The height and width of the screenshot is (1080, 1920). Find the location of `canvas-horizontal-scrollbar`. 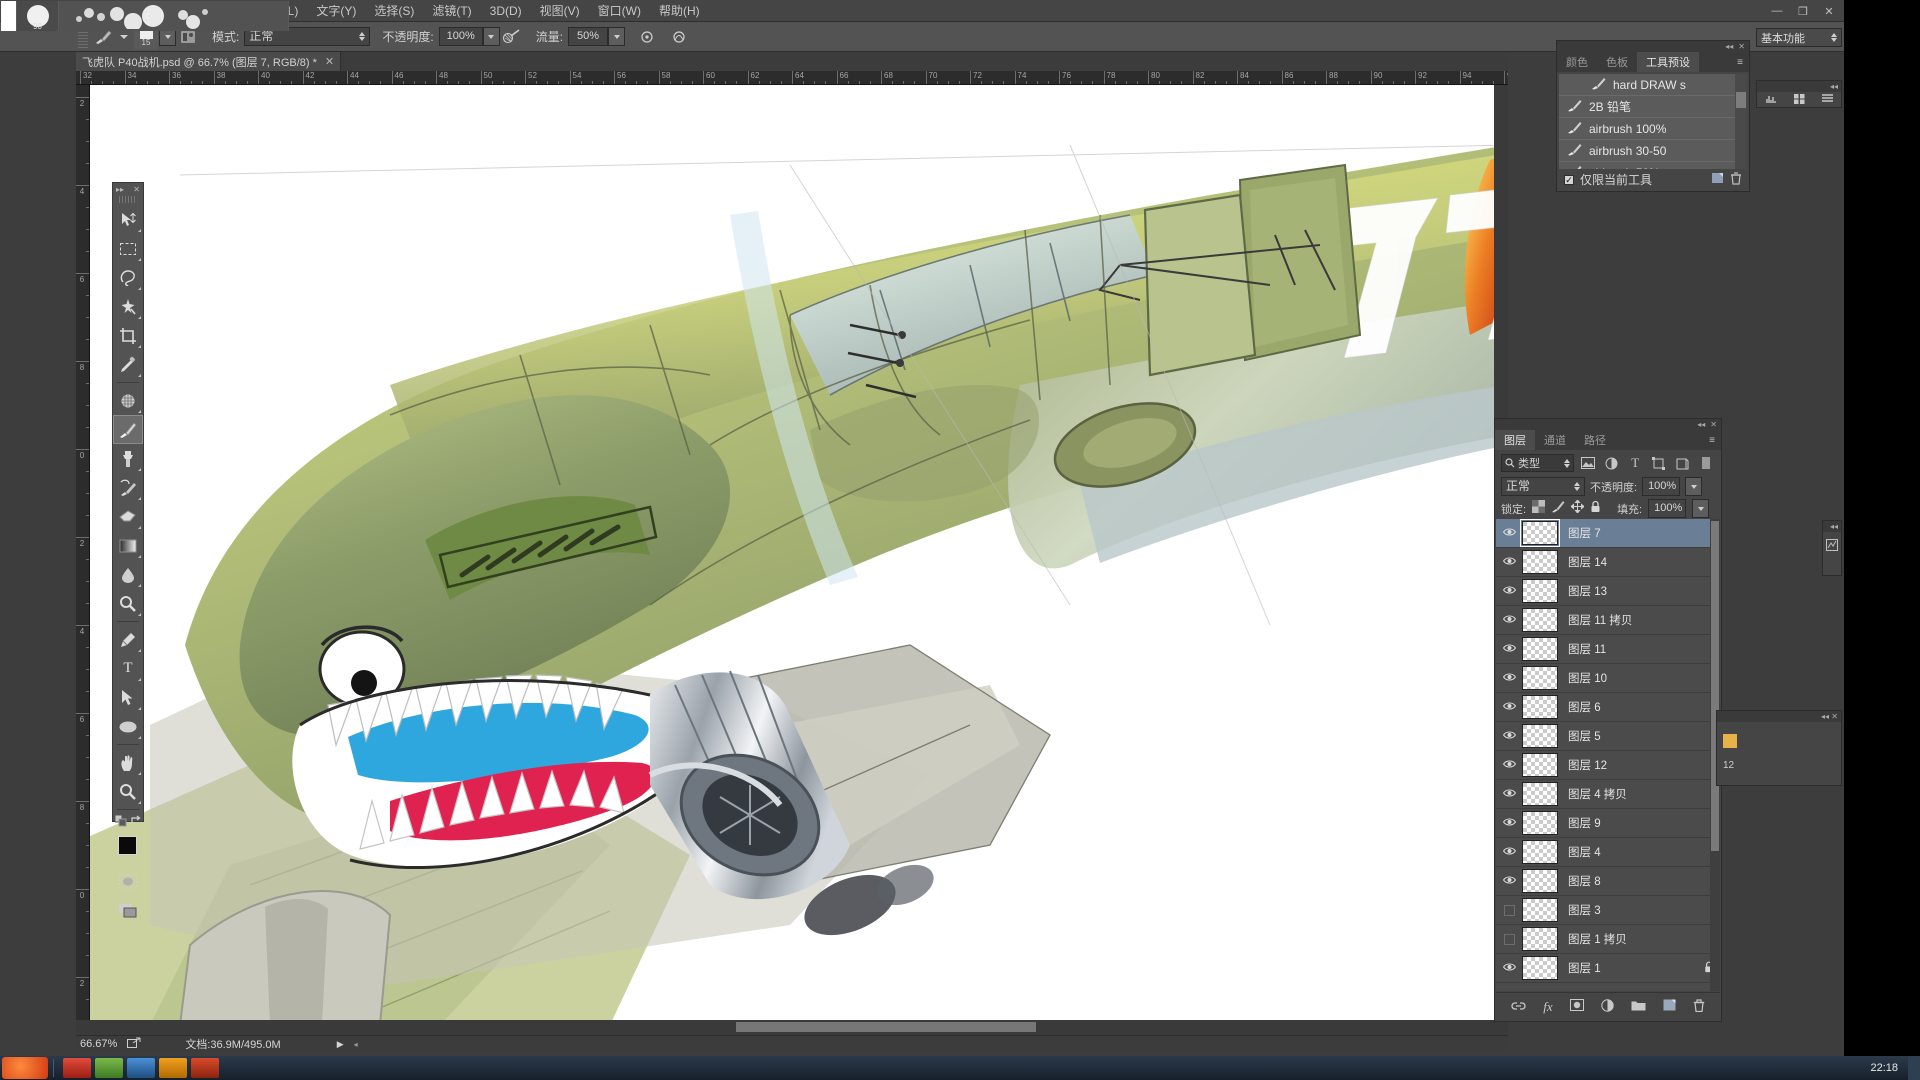

canvas-horizontal-scrollbar is located at coordinates (792, 1027).